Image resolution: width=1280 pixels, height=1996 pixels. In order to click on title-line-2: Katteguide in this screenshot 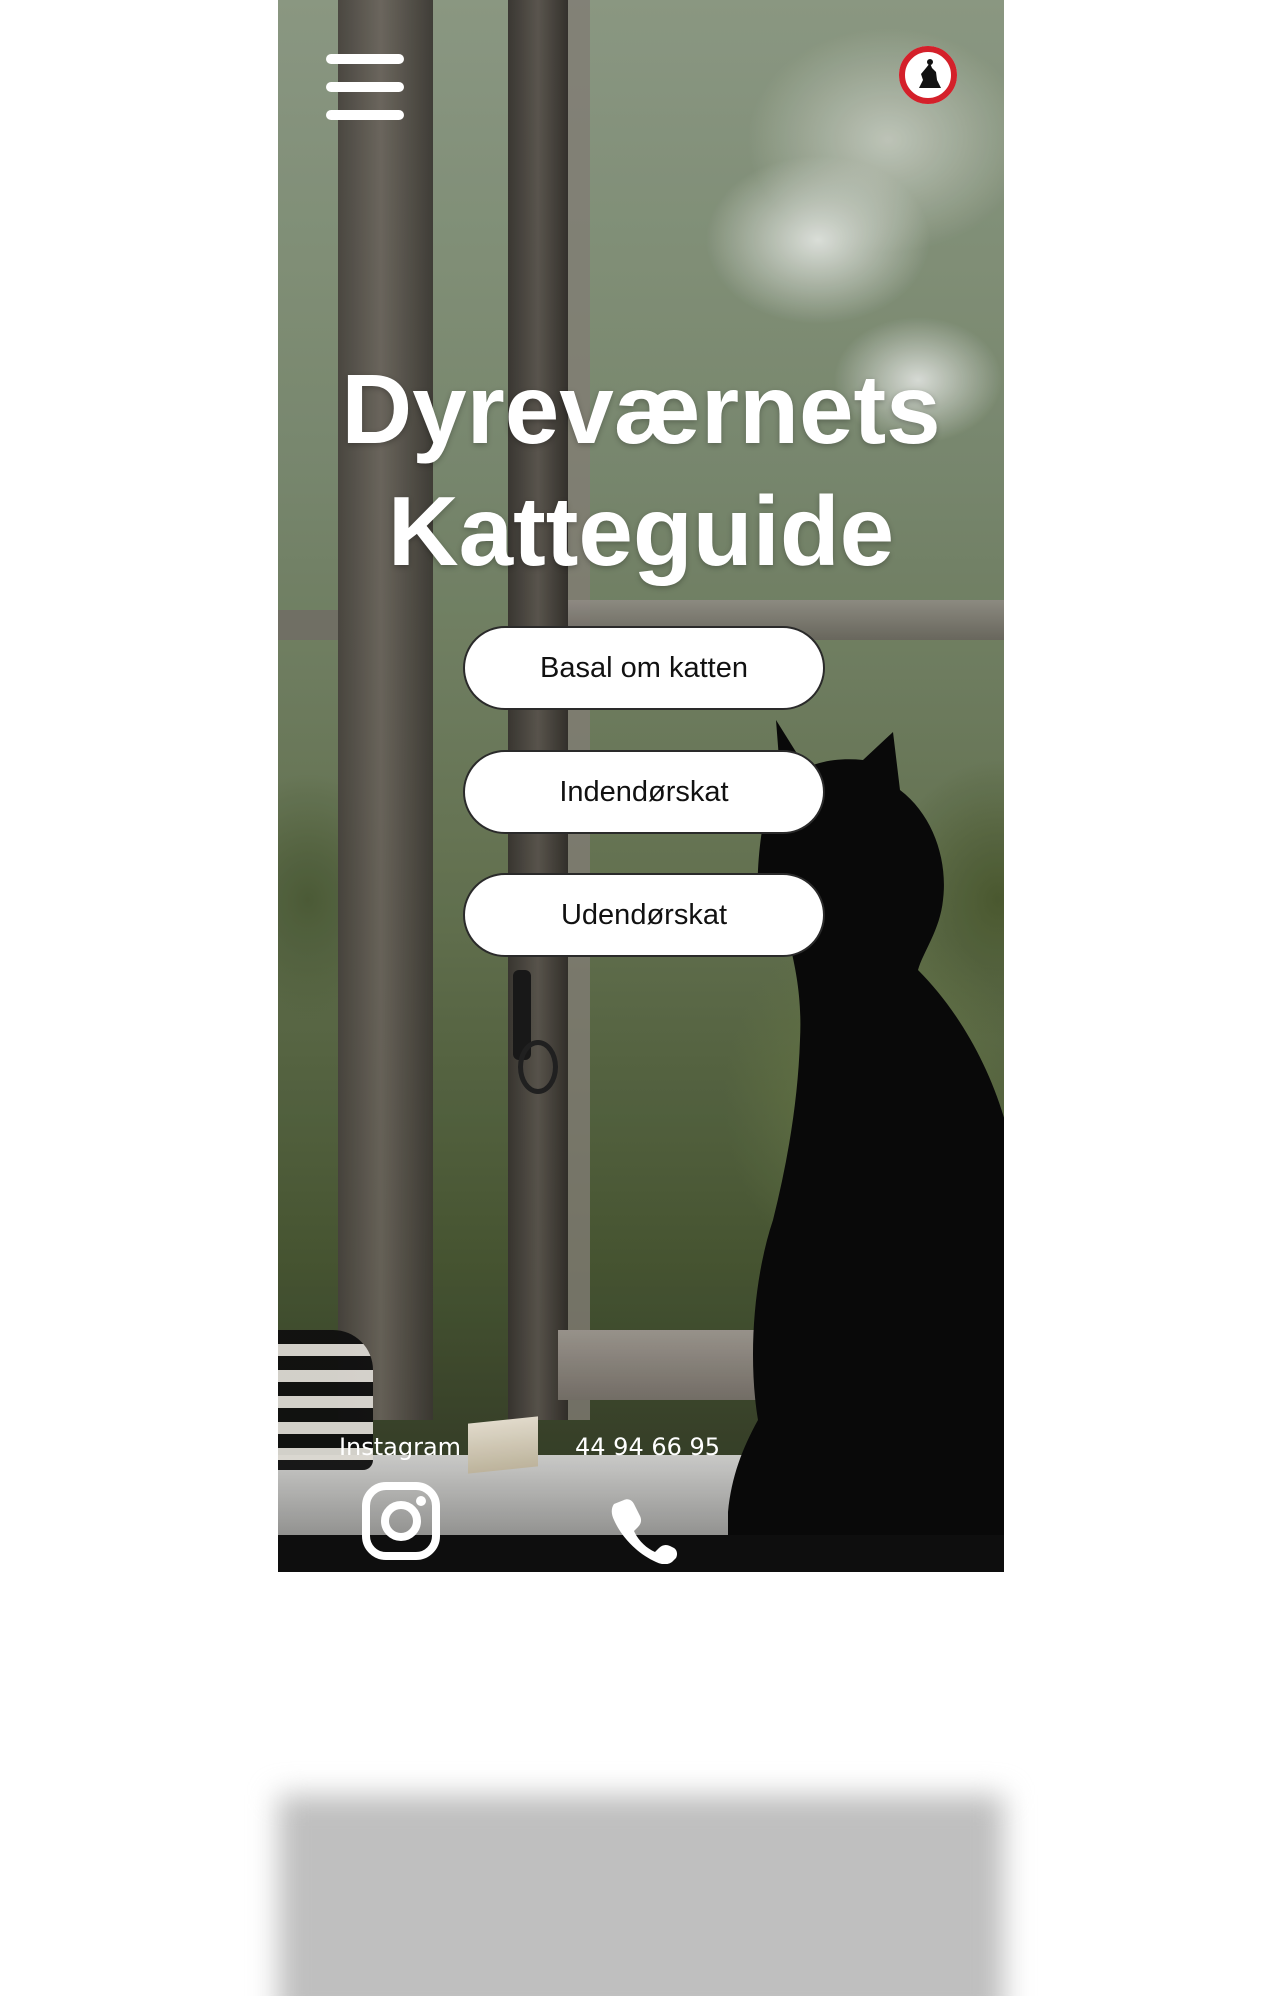, I will do `click(641, 531)`.